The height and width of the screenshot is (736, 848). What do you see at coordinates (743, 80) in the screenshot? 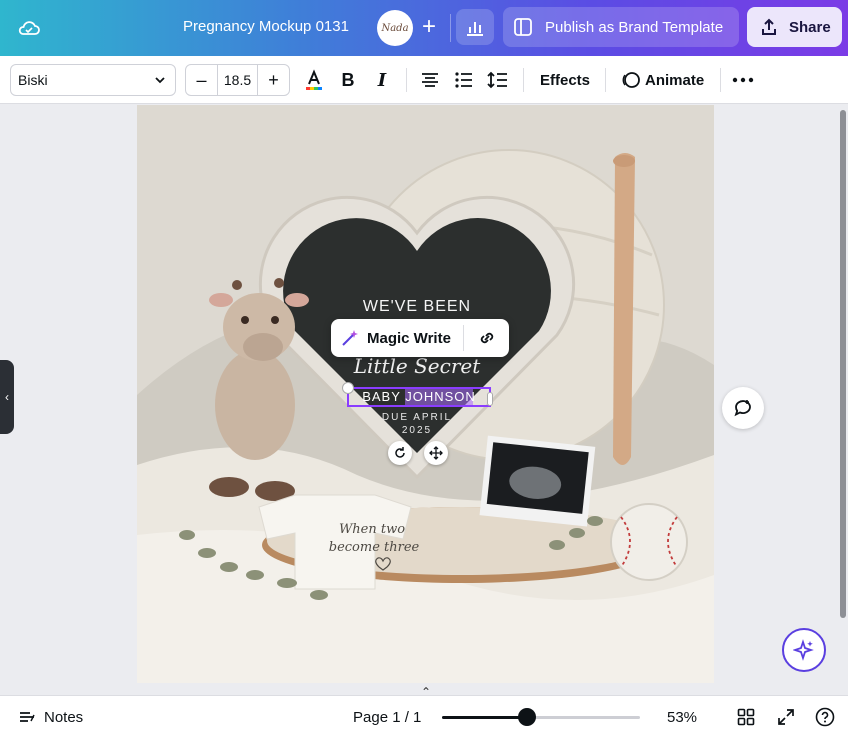
I see `more-options-icon` at bounding box center [743, 80].